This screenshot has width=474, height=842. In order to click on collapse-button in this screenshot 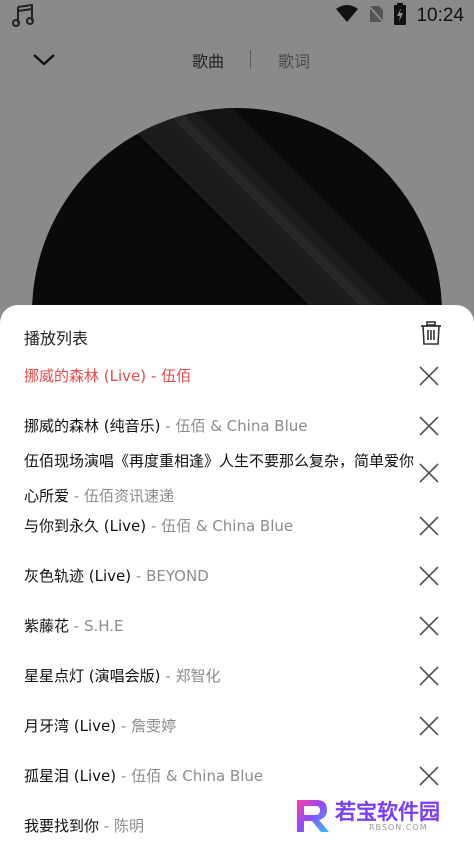, I will do `click(44, 60)`.